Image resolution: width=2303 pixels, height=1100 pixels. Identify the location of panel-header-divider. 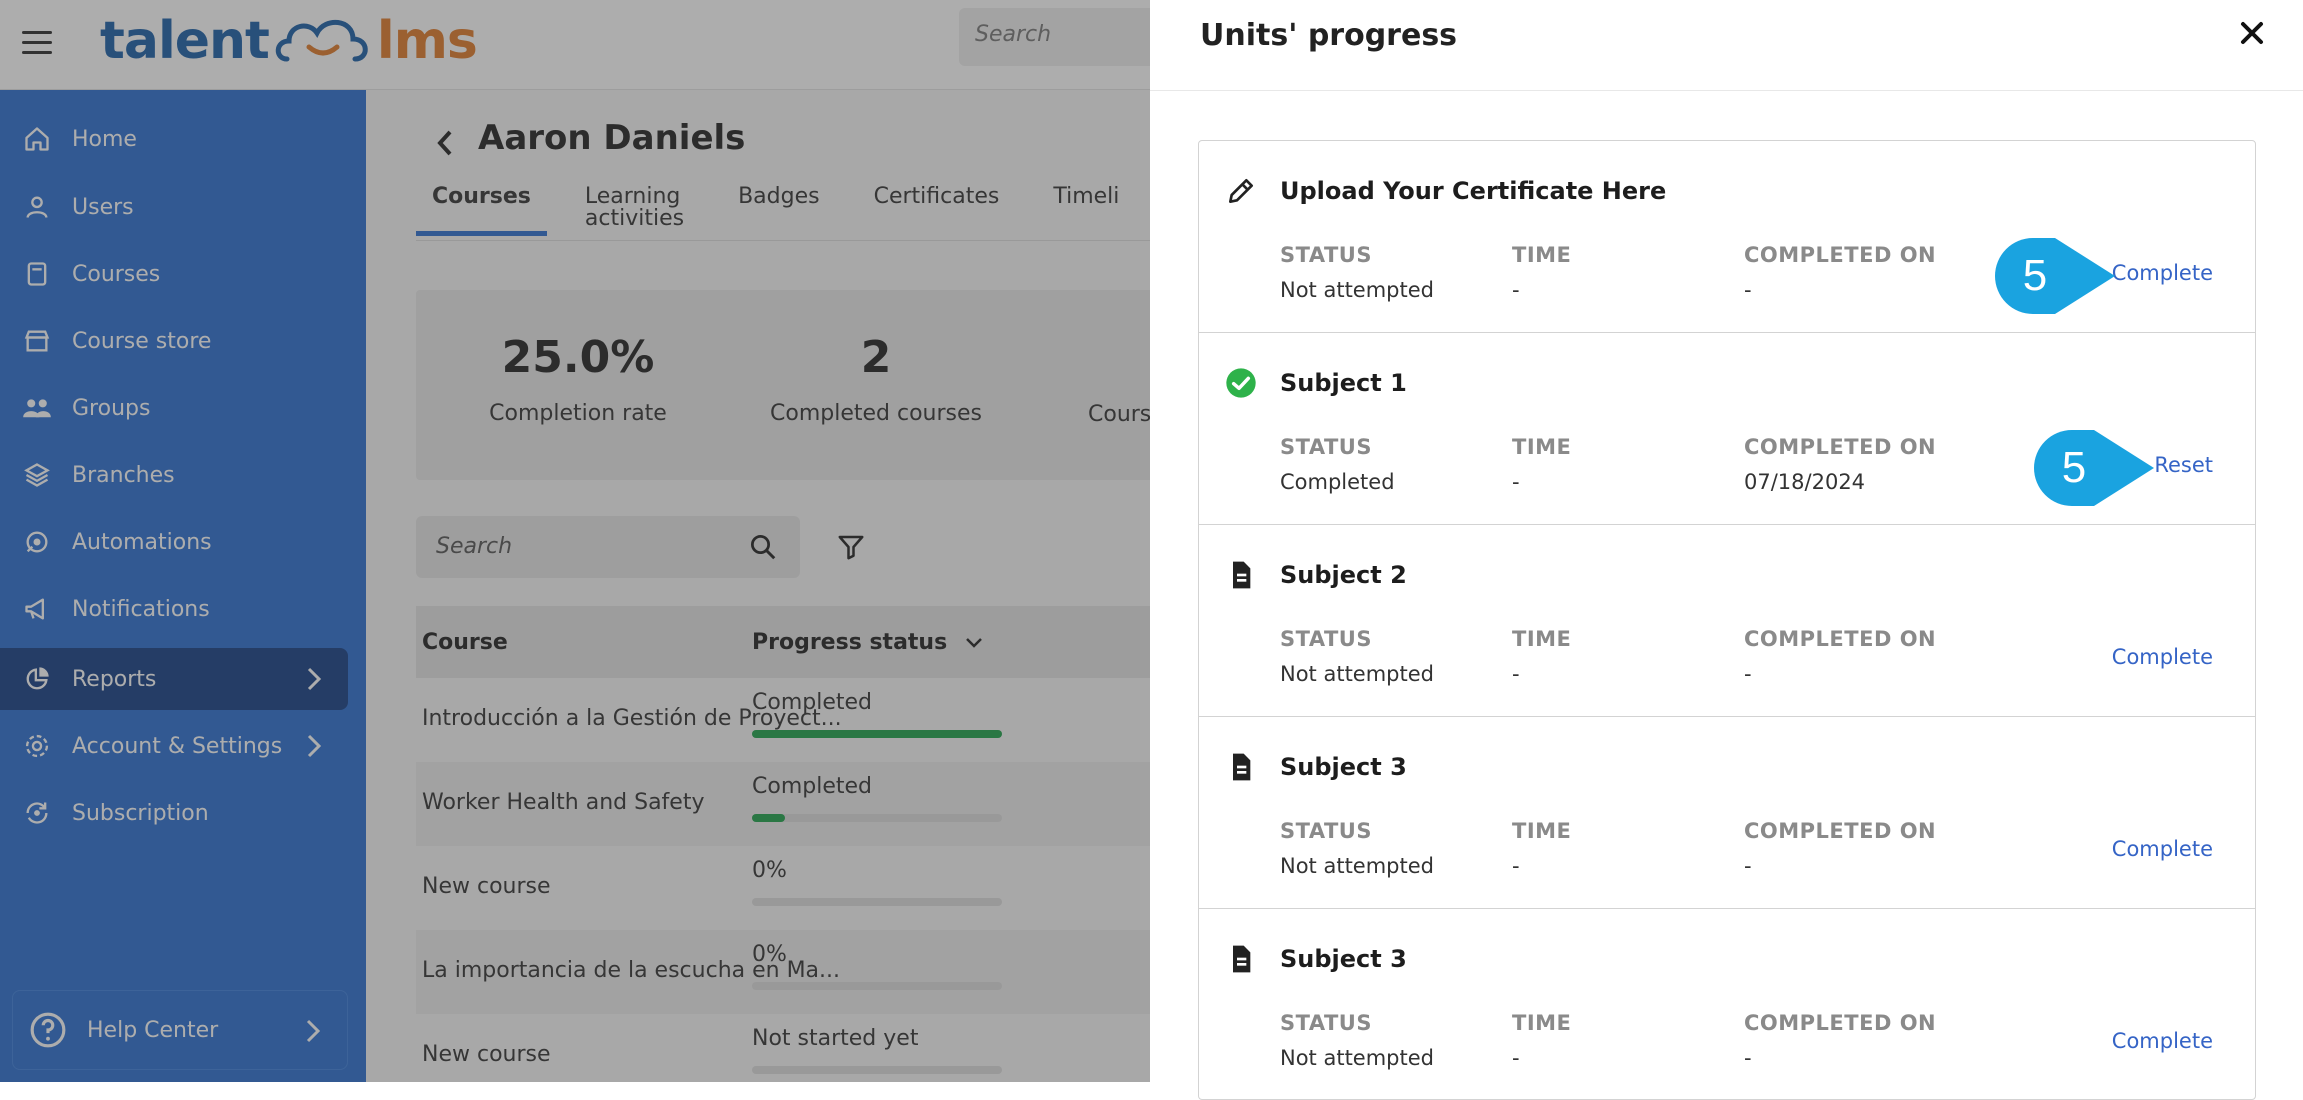
(1726, 90).